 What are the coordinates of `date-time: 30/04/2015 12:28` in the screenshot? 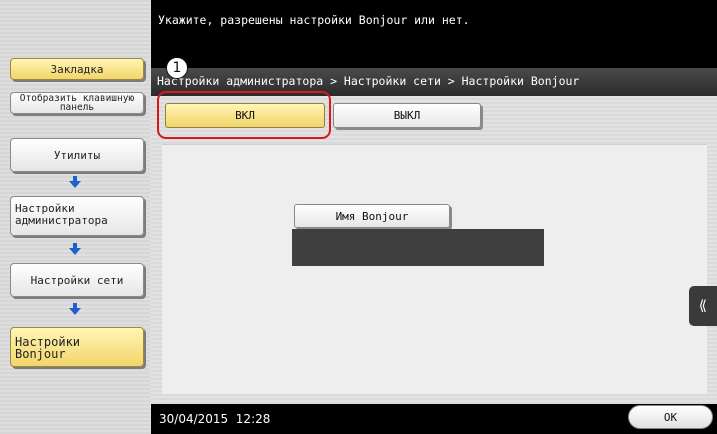 It's located at (215, 419).